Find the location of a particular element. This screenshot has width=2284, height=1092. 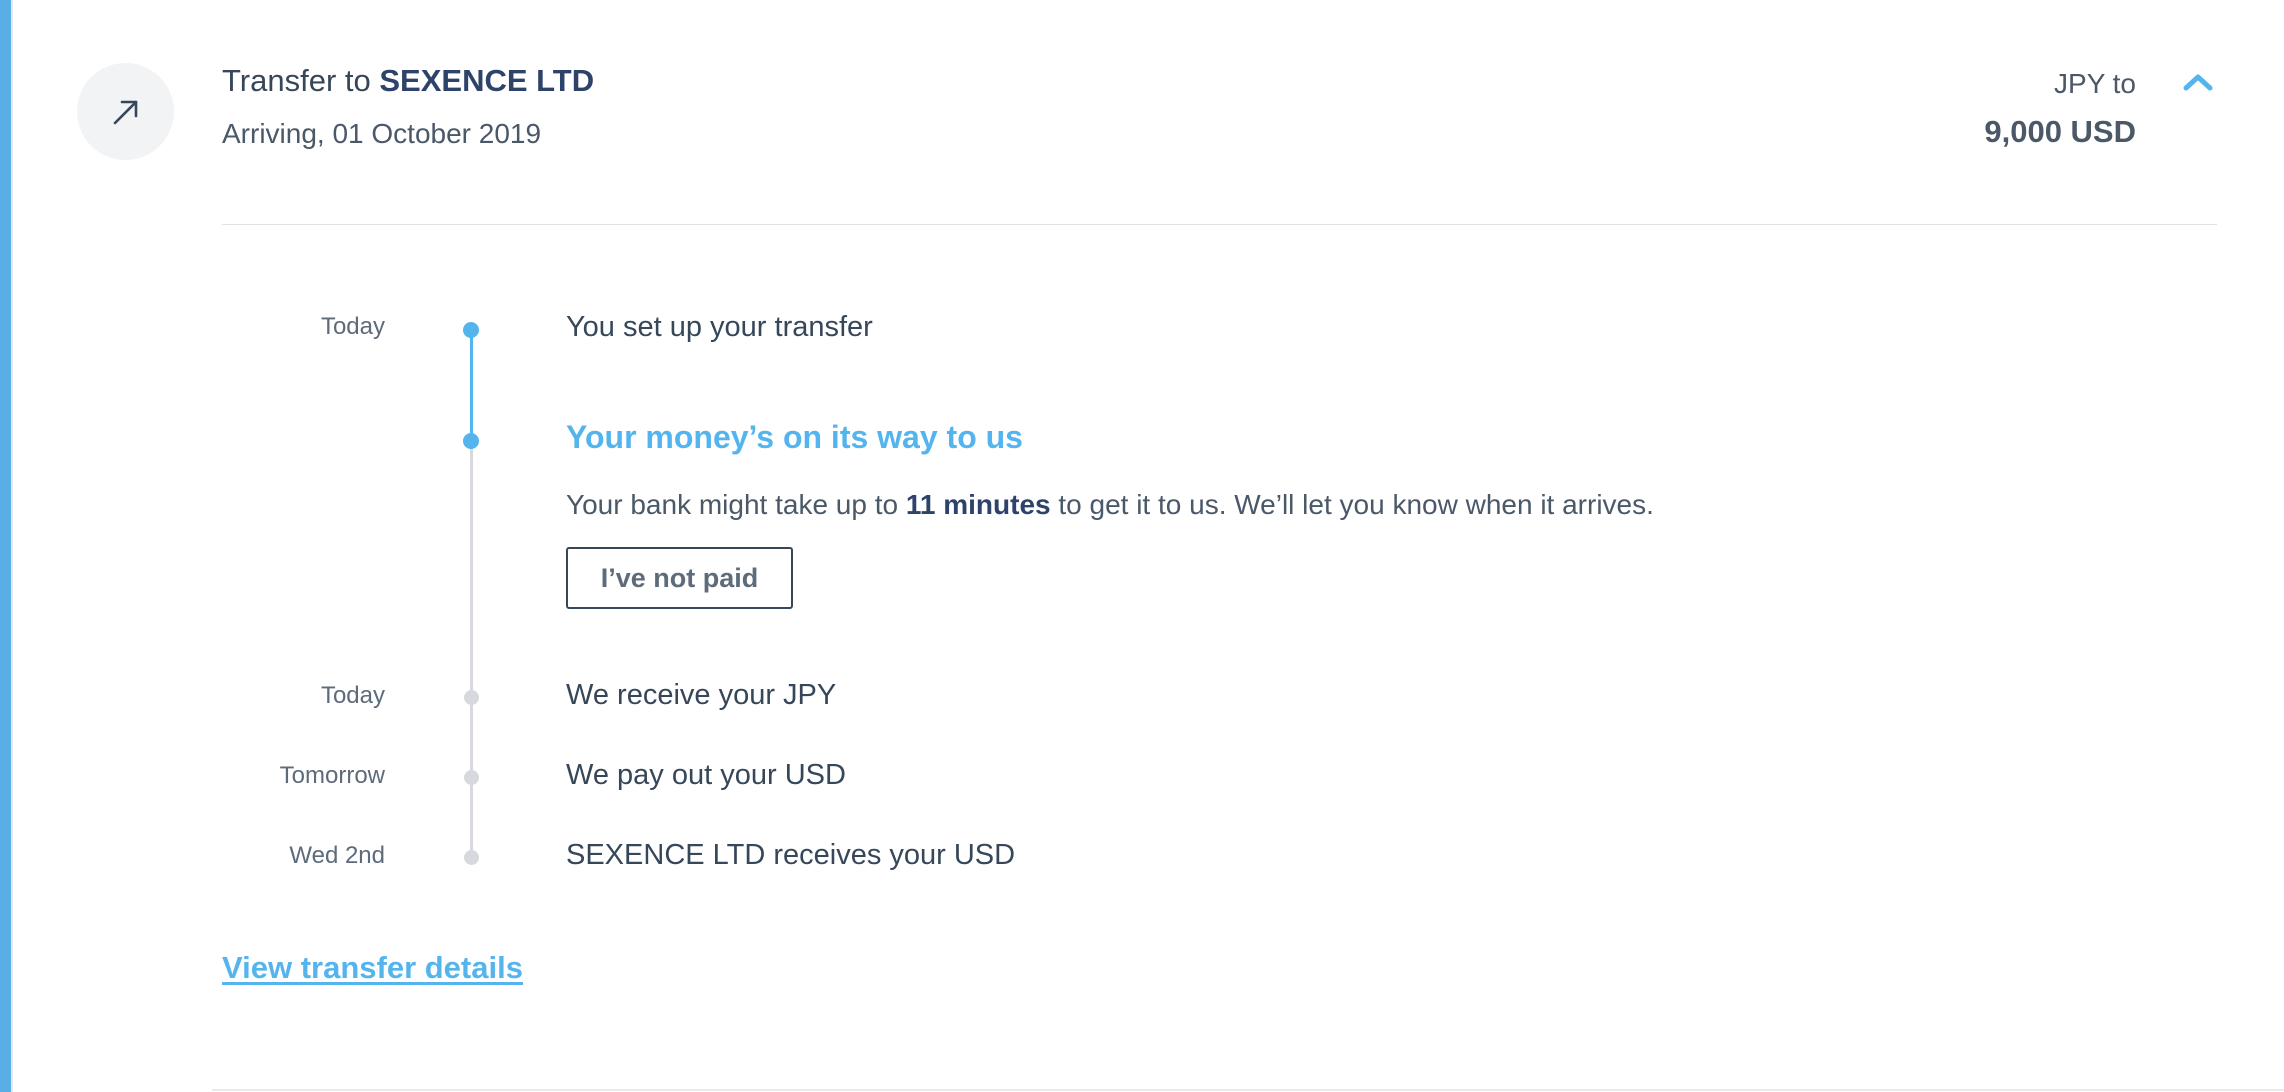

source-currency: JPY to is located at coordinates (2095, 83).